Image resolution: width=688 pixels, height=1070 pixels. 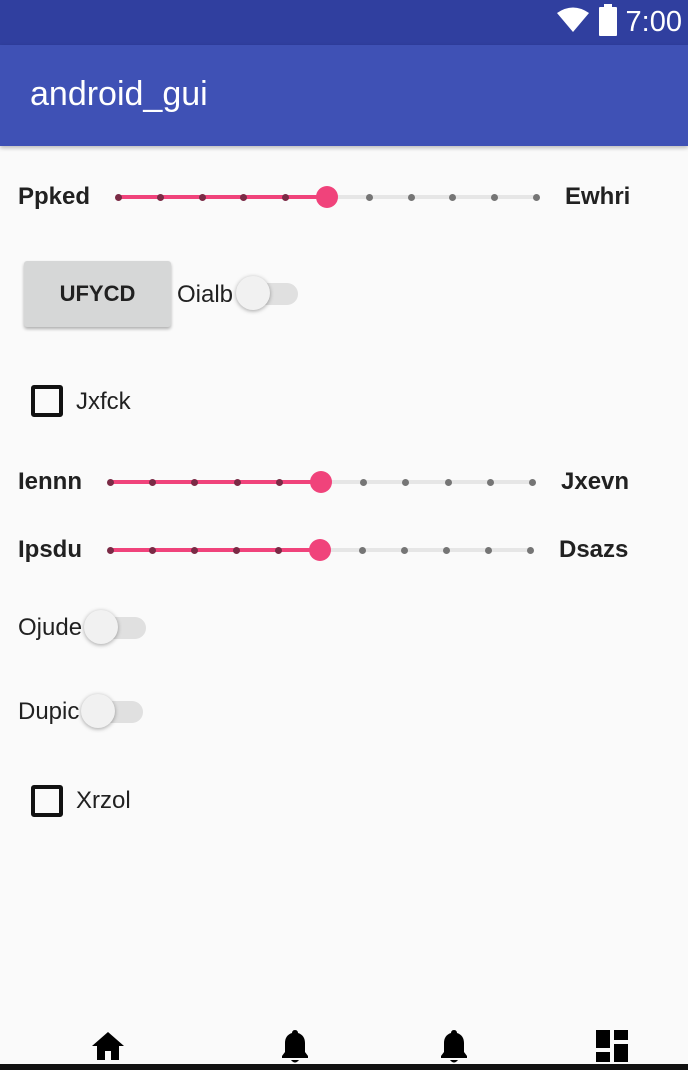 I want to click on slider-2-right-label: Jxevn, so click(x=595, y=481).